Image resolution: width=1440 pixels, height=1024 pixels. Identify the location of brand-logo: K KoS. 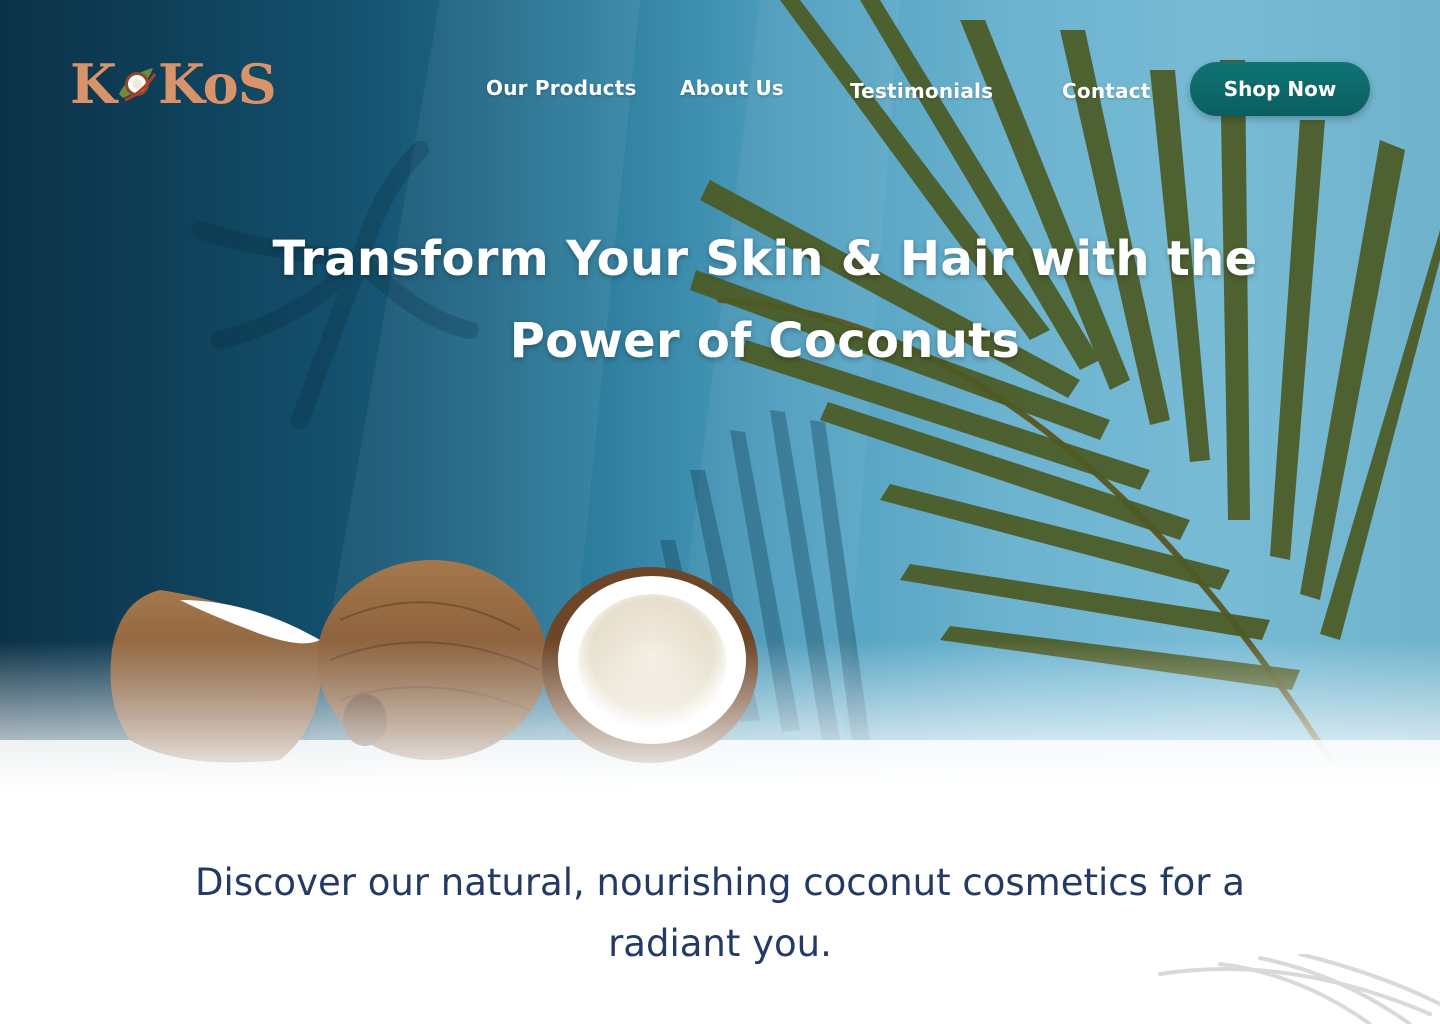
(173, 84).